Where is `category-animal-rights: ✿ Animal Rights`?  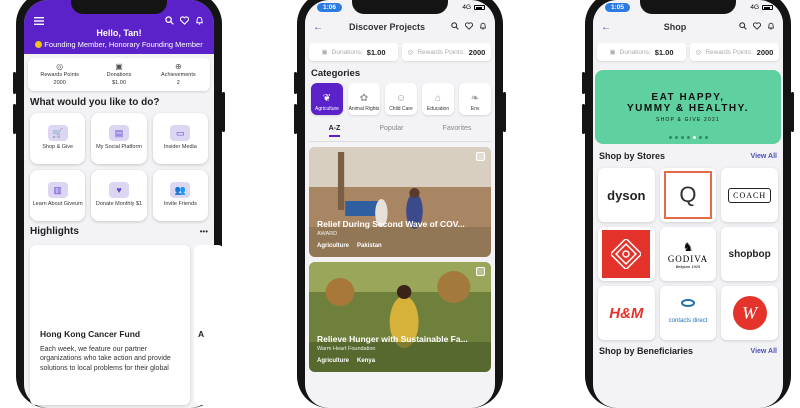
category-animal-rights: ✿ Animal Rights is located at coordinates (364, 99).